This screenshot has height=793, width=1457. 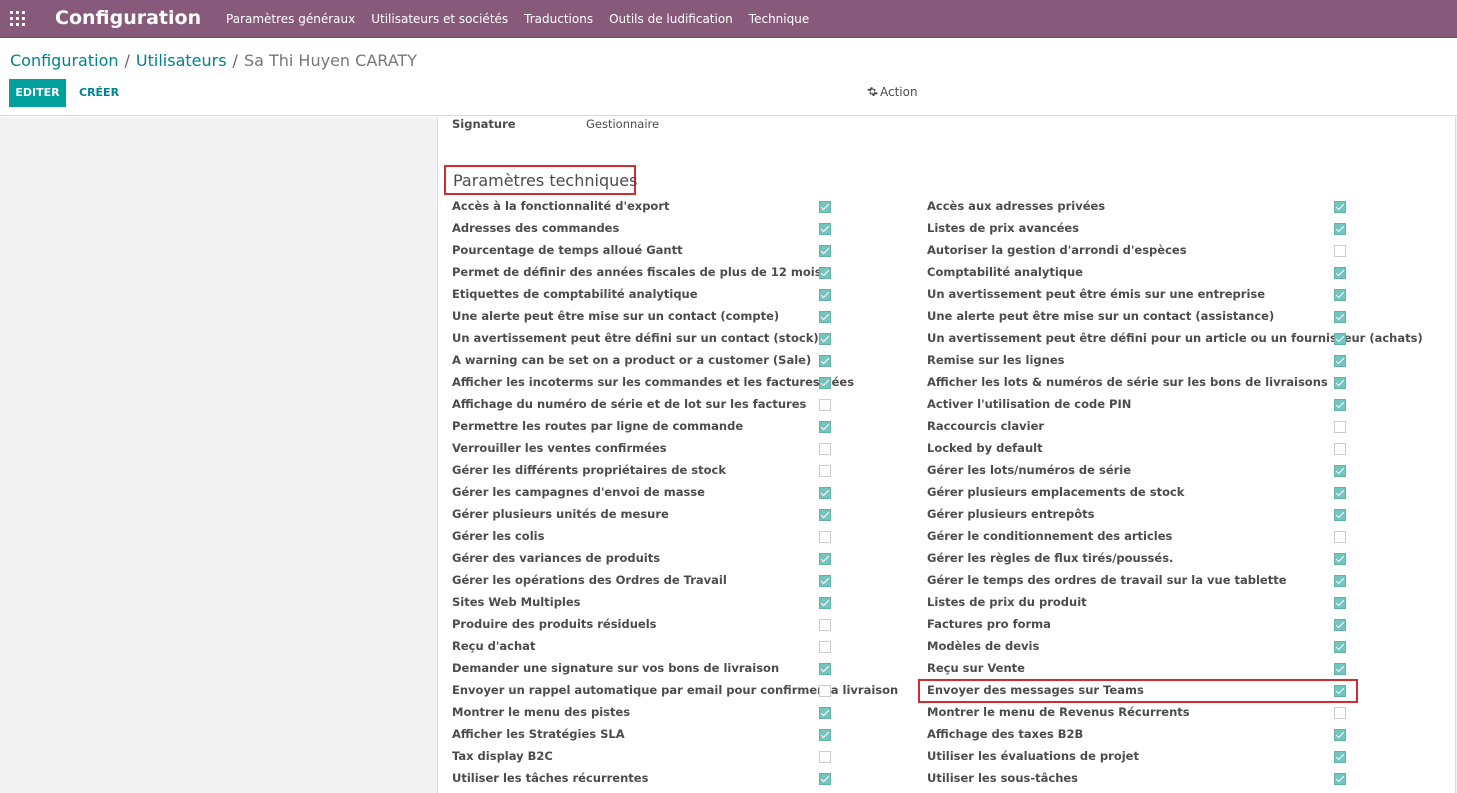 I want to click on menu-parametres-generaux: Paramètres généraux, so click(x=290, y=19).